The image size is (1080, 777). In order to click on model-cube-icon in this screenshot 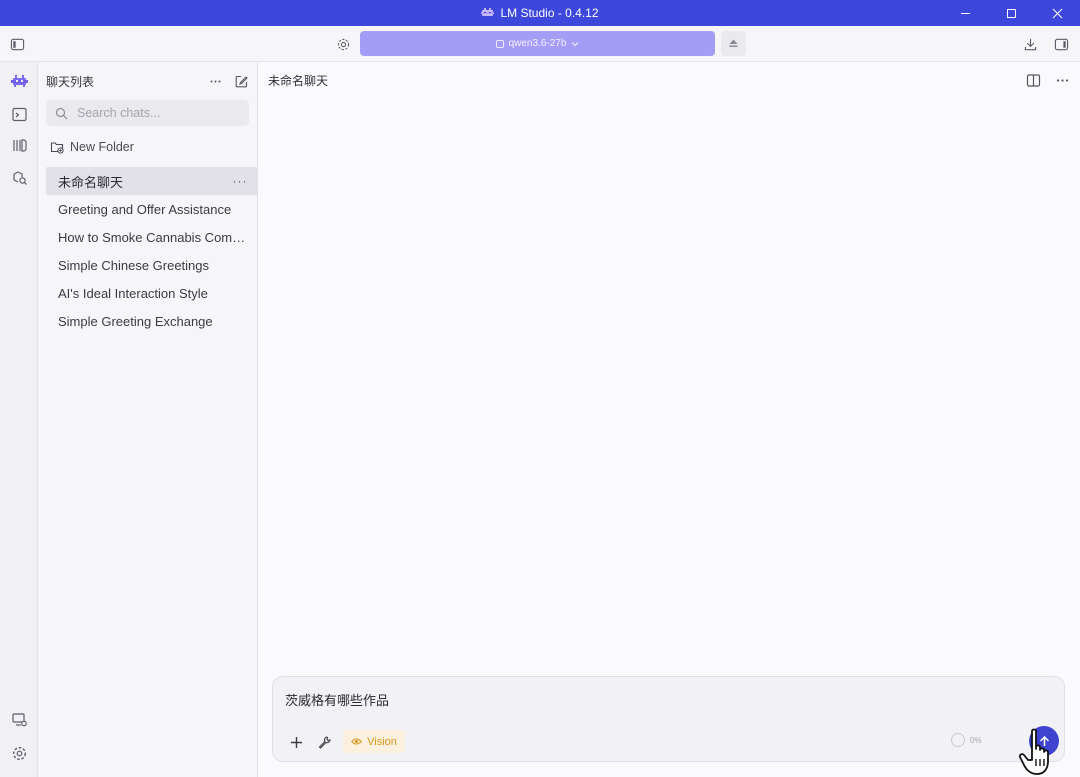, I will do `click(499, 43)`.